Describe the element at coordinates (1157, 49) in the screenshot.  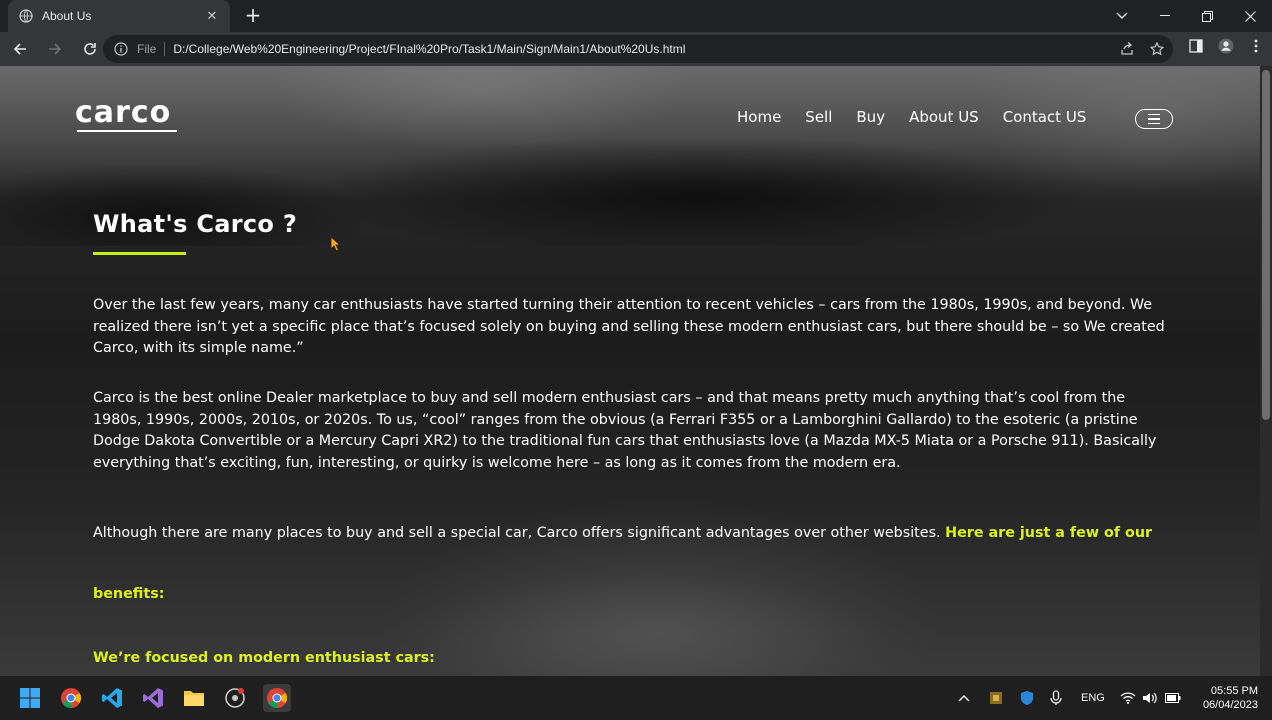
I see `bookmark-star-icon` at that location.